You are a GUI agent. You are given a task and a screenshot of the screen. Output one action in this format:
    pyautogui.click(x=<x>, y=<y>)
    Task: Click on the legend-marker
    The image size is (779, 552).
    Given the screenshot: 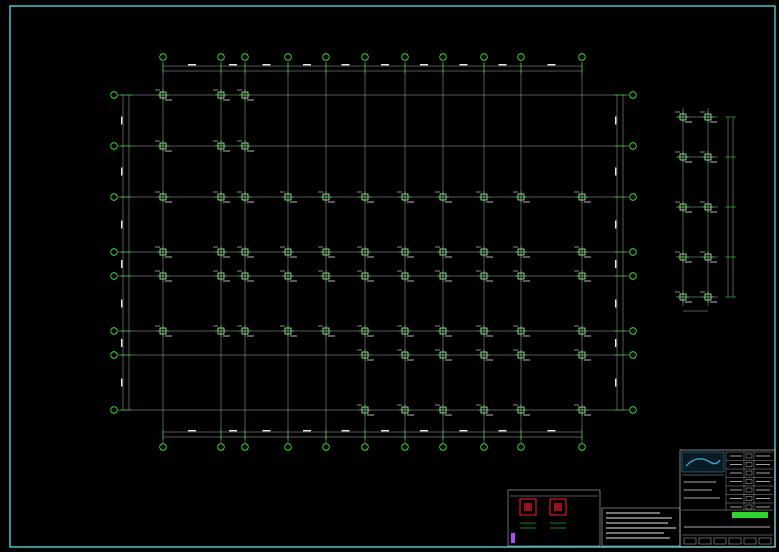 What is the action you would take?
    pyautogui.click(x=513, y=538)
    